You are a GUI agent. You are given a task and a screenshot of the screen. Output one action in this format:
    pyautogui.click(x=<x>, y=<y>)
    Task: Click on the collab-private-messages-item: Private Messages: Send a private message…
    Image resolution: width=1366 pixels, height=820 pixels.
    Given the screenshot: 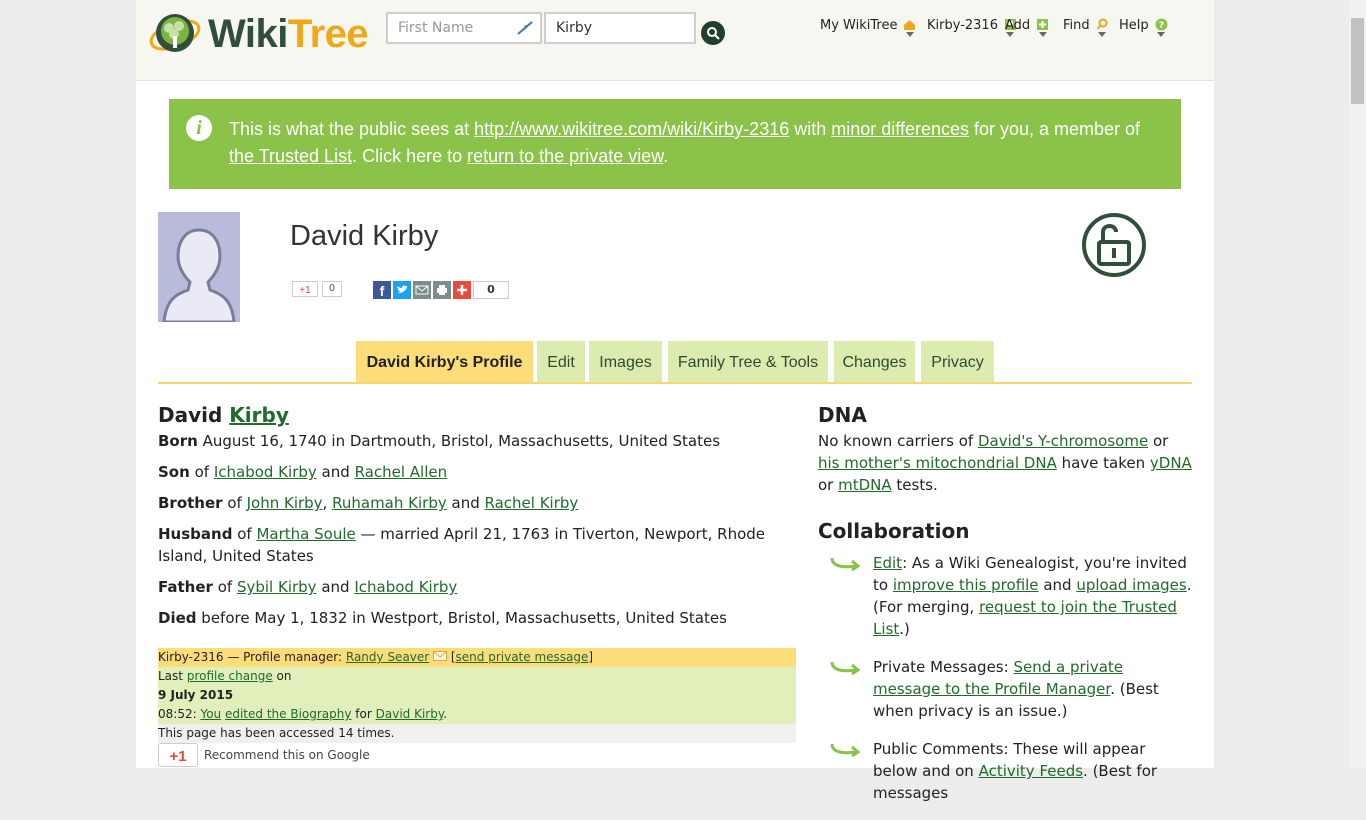 What is the action you would take?
    pyautogui.click(x=1006, y=689)
    